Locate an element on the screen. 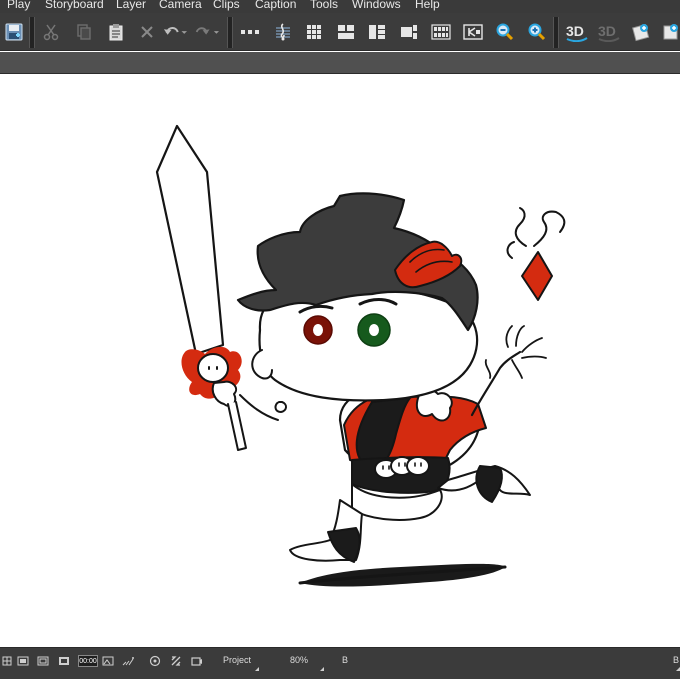 The height and width of the screenshot is (679, 680). camera-icon is located at coordinates (197, 661).